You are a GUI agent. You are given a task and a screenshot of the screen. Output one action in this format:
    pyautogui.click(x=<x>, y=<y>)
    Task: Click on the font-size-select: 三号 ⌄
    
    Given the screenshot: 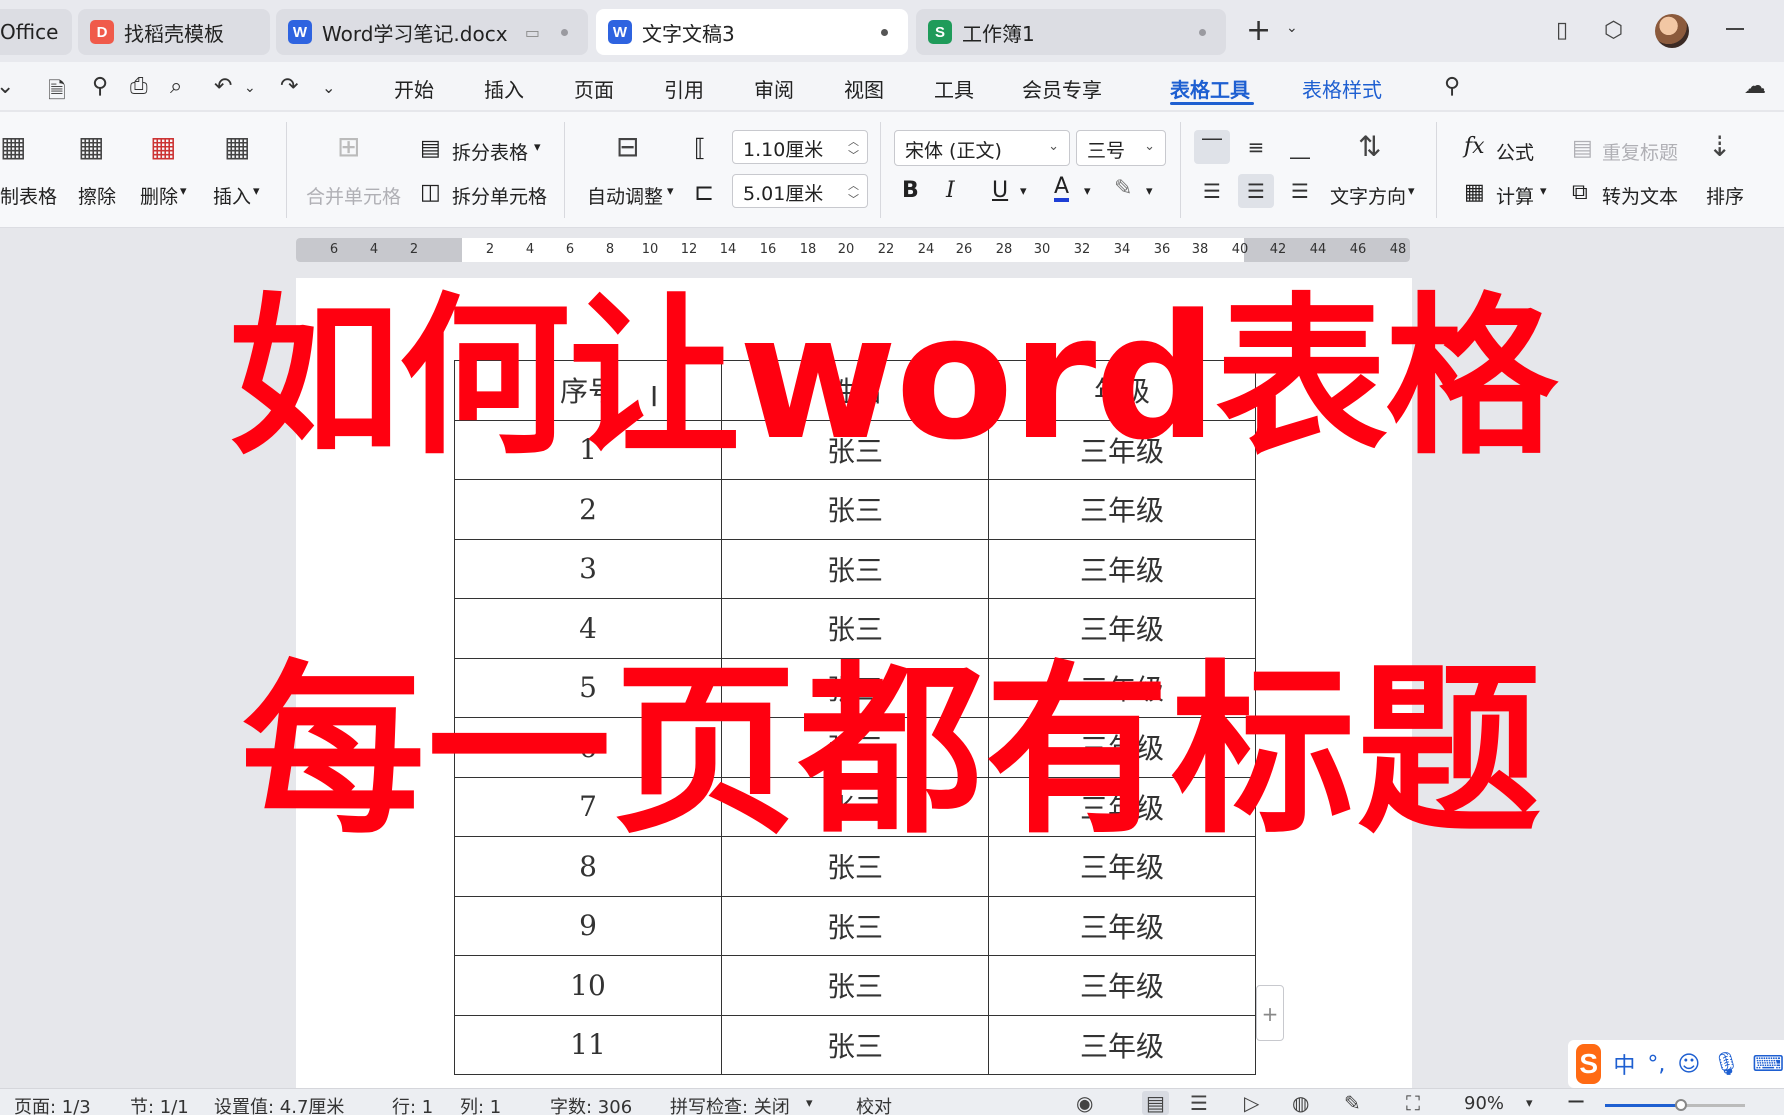 What is the action you would take?
    pyautogui.click(x=1121, y=148)
    